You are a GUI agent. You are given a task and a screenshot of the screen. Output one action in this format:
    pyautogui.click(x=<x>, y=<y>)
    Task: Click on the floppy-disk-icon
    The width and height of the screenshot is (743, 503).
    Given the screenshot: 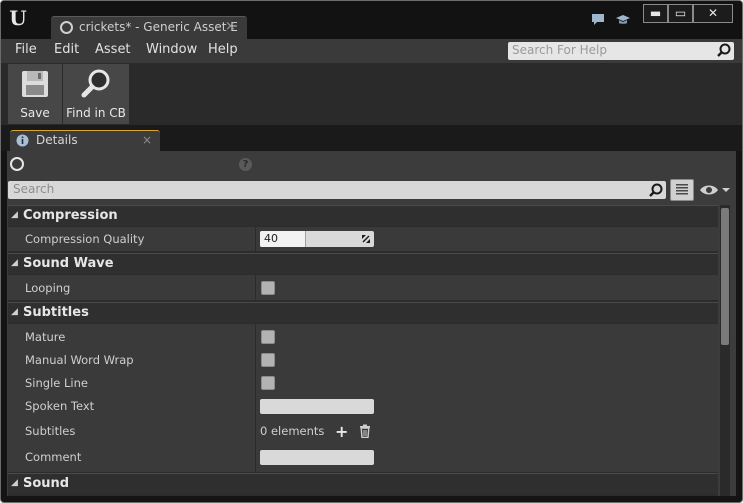 What is the action you would take?
    pyautogui.click(x=35, y=84)
    